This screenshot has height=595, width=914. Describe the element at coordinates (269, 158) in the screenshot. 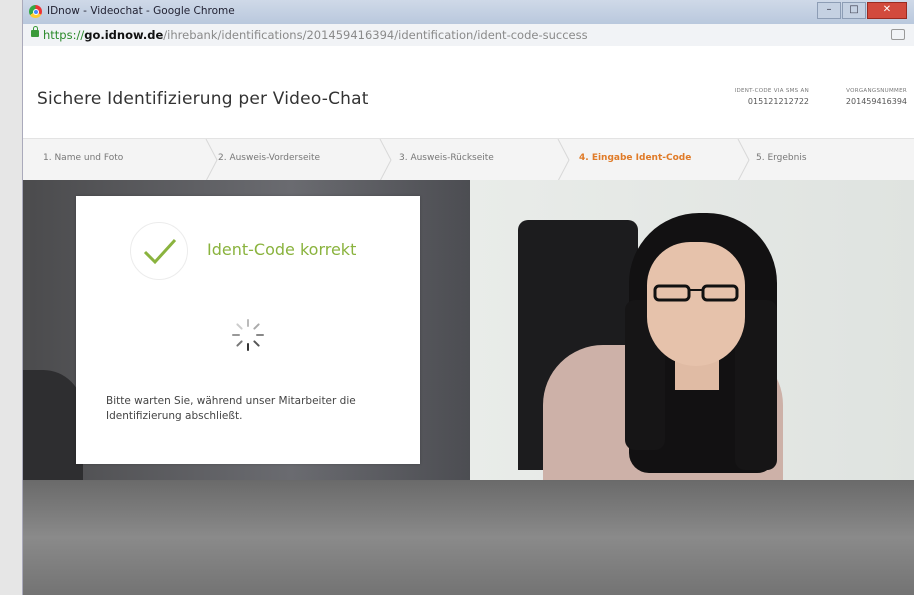

I see `step-ausweis-vorderseite: 2. Ausweis-Vorderseite` at that location.